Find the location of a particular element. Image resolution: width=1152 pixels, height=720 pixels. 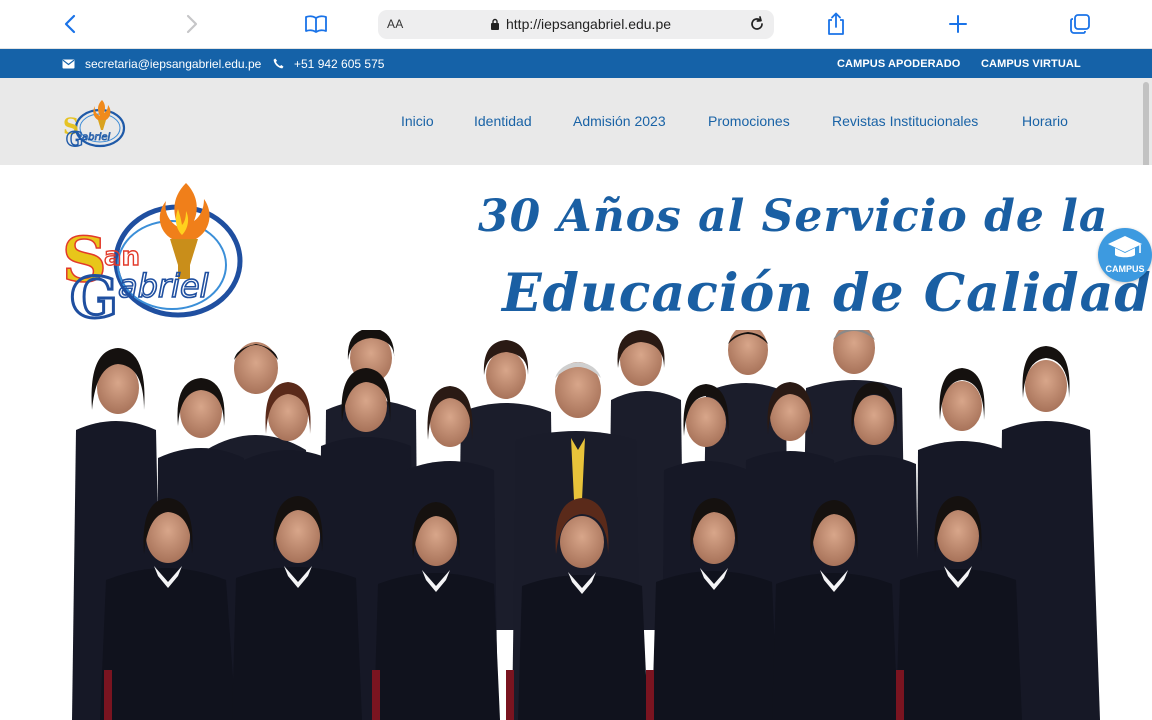

nav-item-admision: Admisión 2023 is located at coordinates (619, 121).